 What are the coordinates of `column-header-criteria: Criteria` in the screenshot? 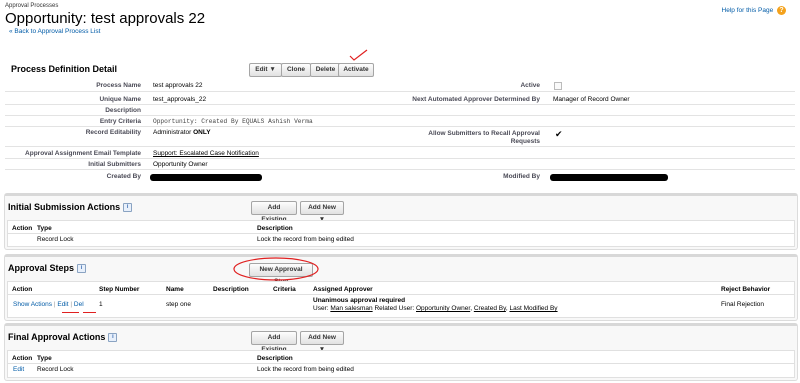 It's located at (284, 289).